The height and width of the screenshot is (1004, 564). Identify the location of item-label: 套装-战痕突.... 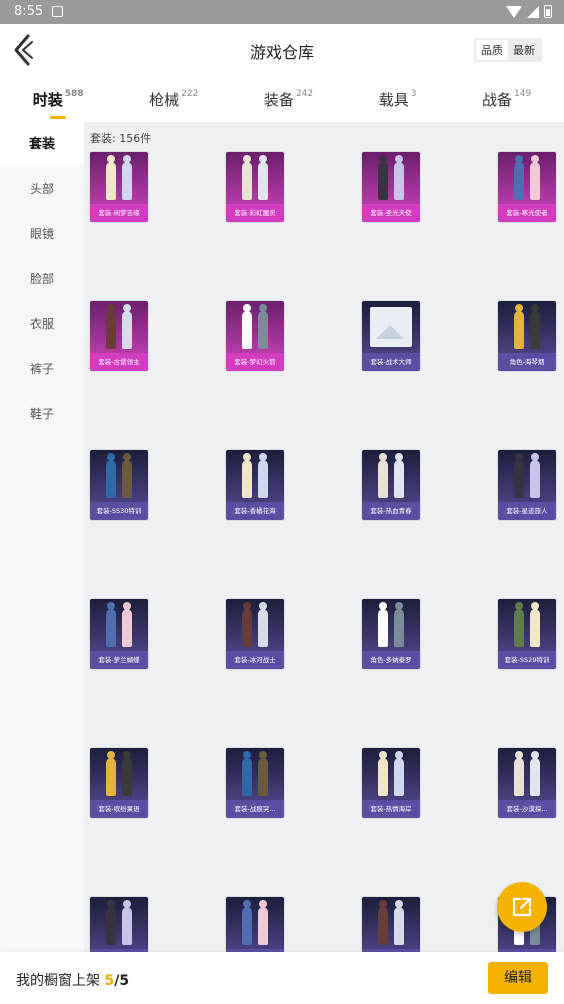
(255, 809).